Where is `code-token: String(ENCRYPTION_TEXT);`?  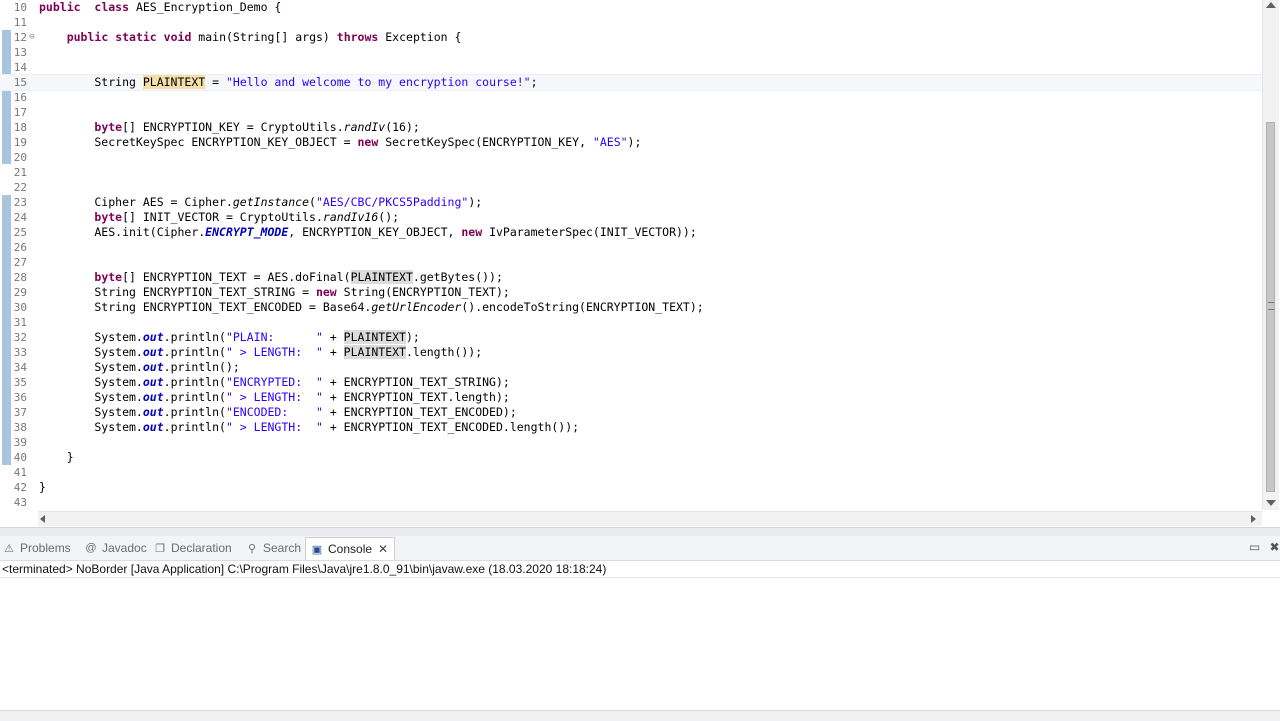 code-token: String(ENCRYPTION_TEXT); is located at coordinates (423, 292).